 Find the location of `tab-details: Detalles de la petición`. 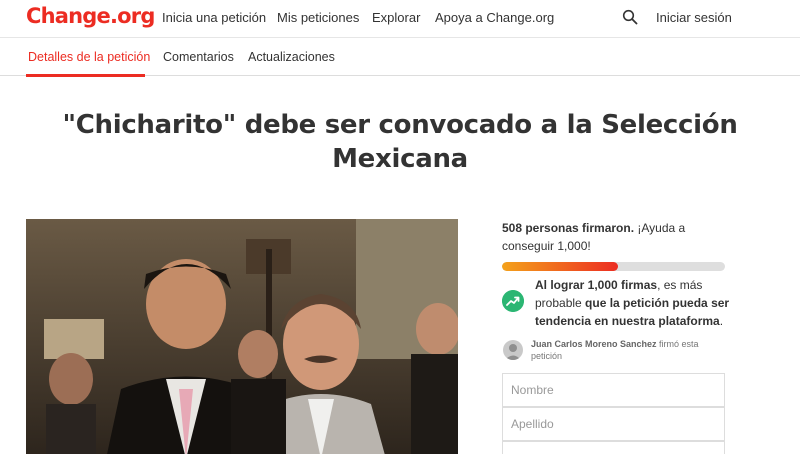

tab-details: Detalles de la petición is located at coordinates (89, 57).